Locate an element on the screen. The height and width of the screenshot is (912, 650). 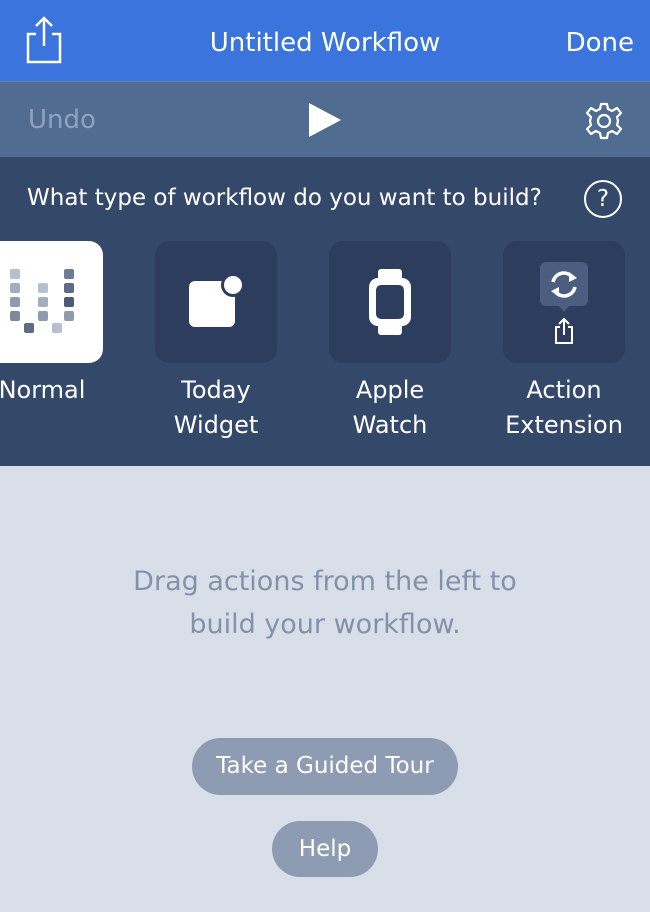
workflow-type-action-extension-label: Action Extension is located at coordinates (564, 407).